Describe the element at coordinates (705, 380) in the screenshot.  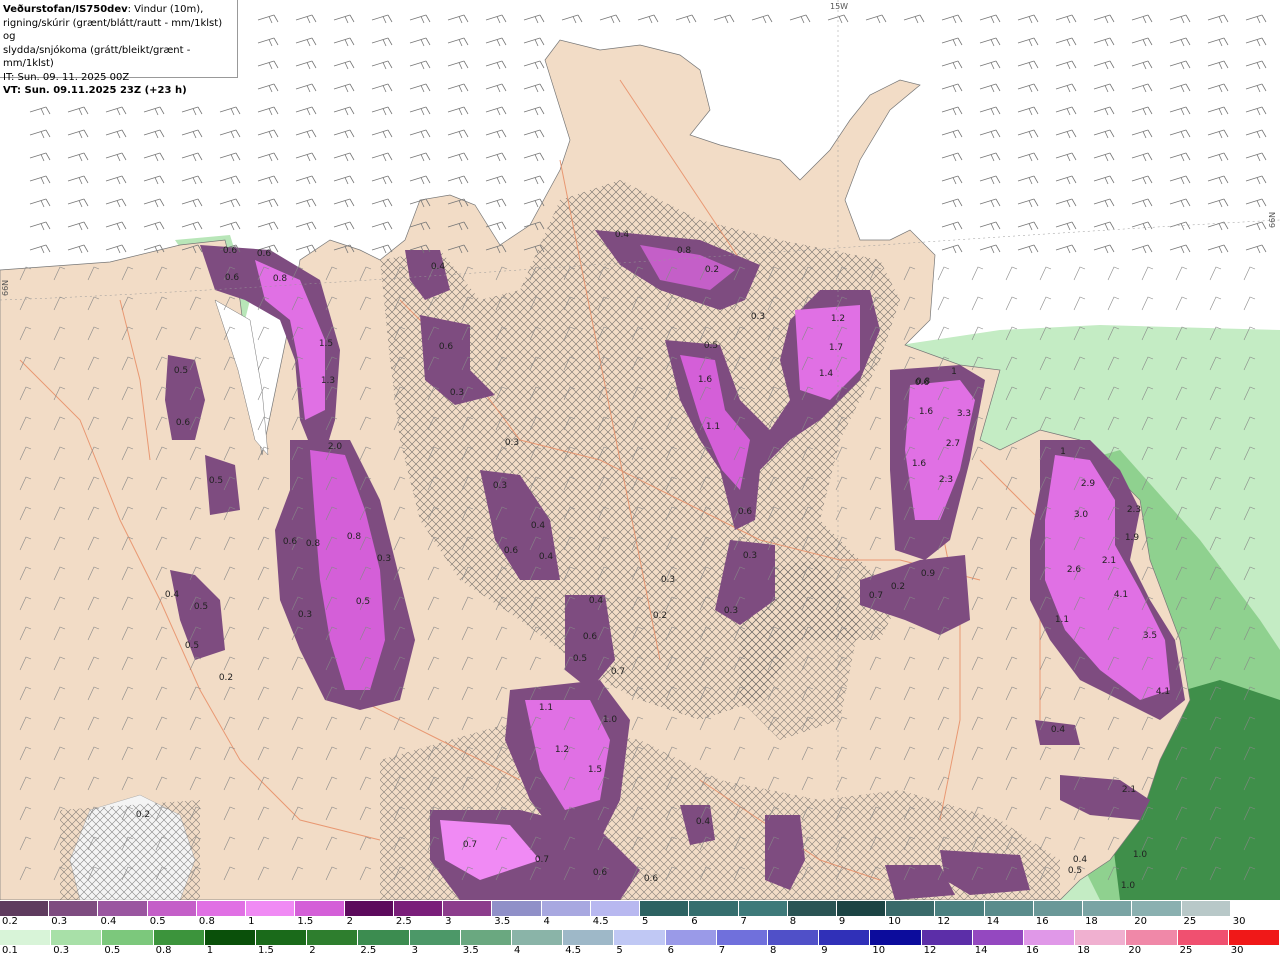
I see `precip-value-label: 1.6` at that location.